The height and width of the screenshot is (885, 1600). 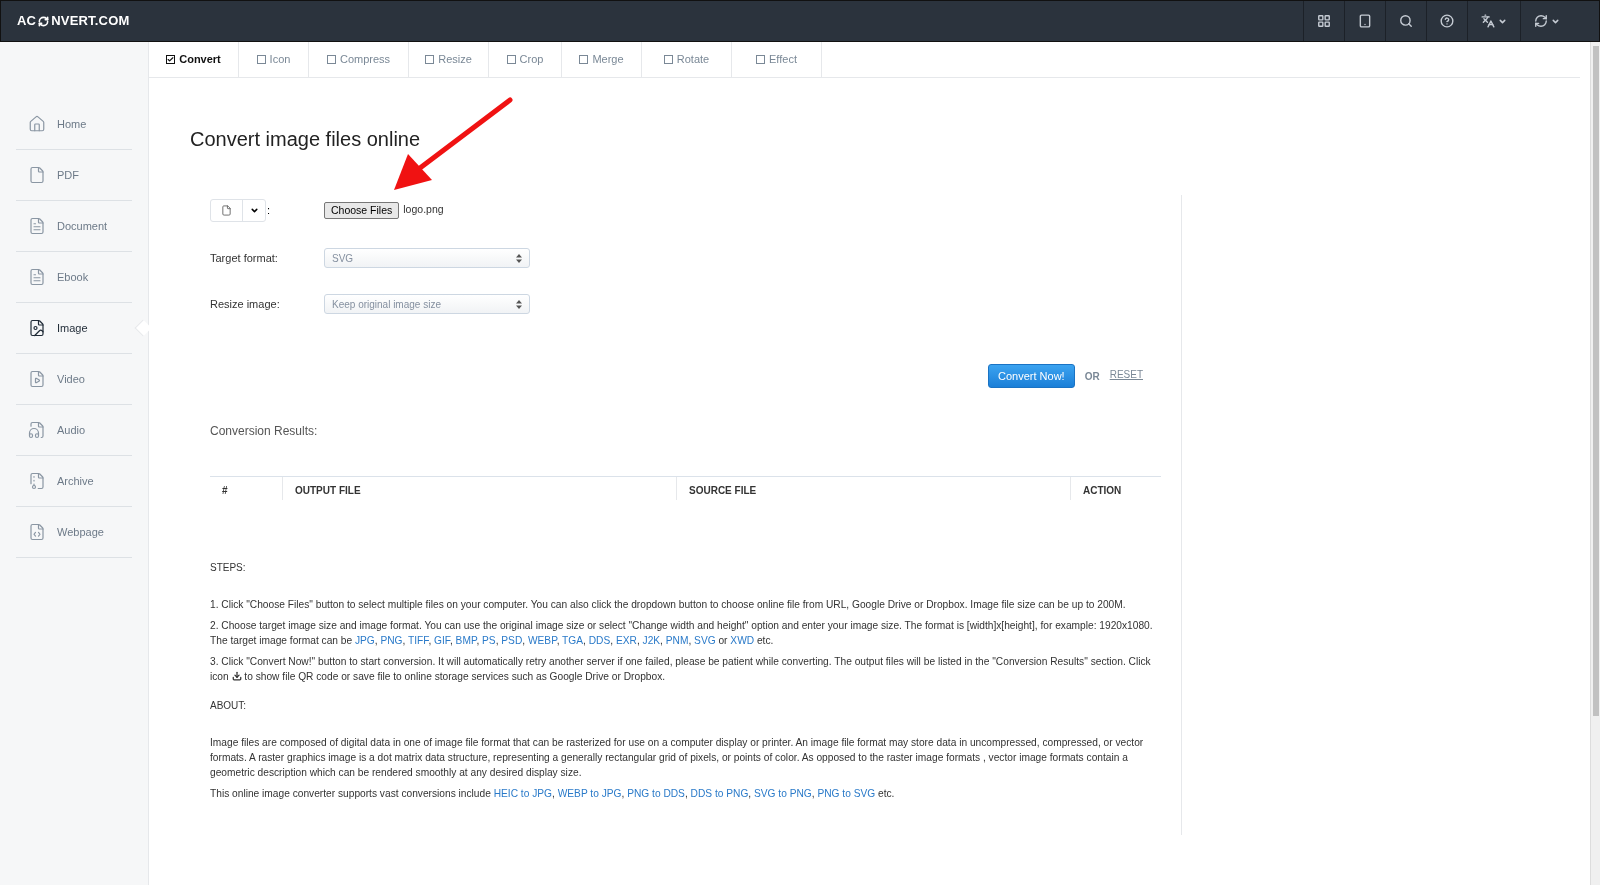 I want to click on paragraph: 2. Choose target image size and image format. You can use the original image size or select "Change width and height" option and enter your image size. The format is [width]x[height], for example: 1920x1080. The target image format can be JPG, PNG, TIFF, GIF, BMP, PS, PSD, WEBP, TGA, DDS, EXR, J2K, PNM, SVG or XWD etc., so click(x=682, y=633).